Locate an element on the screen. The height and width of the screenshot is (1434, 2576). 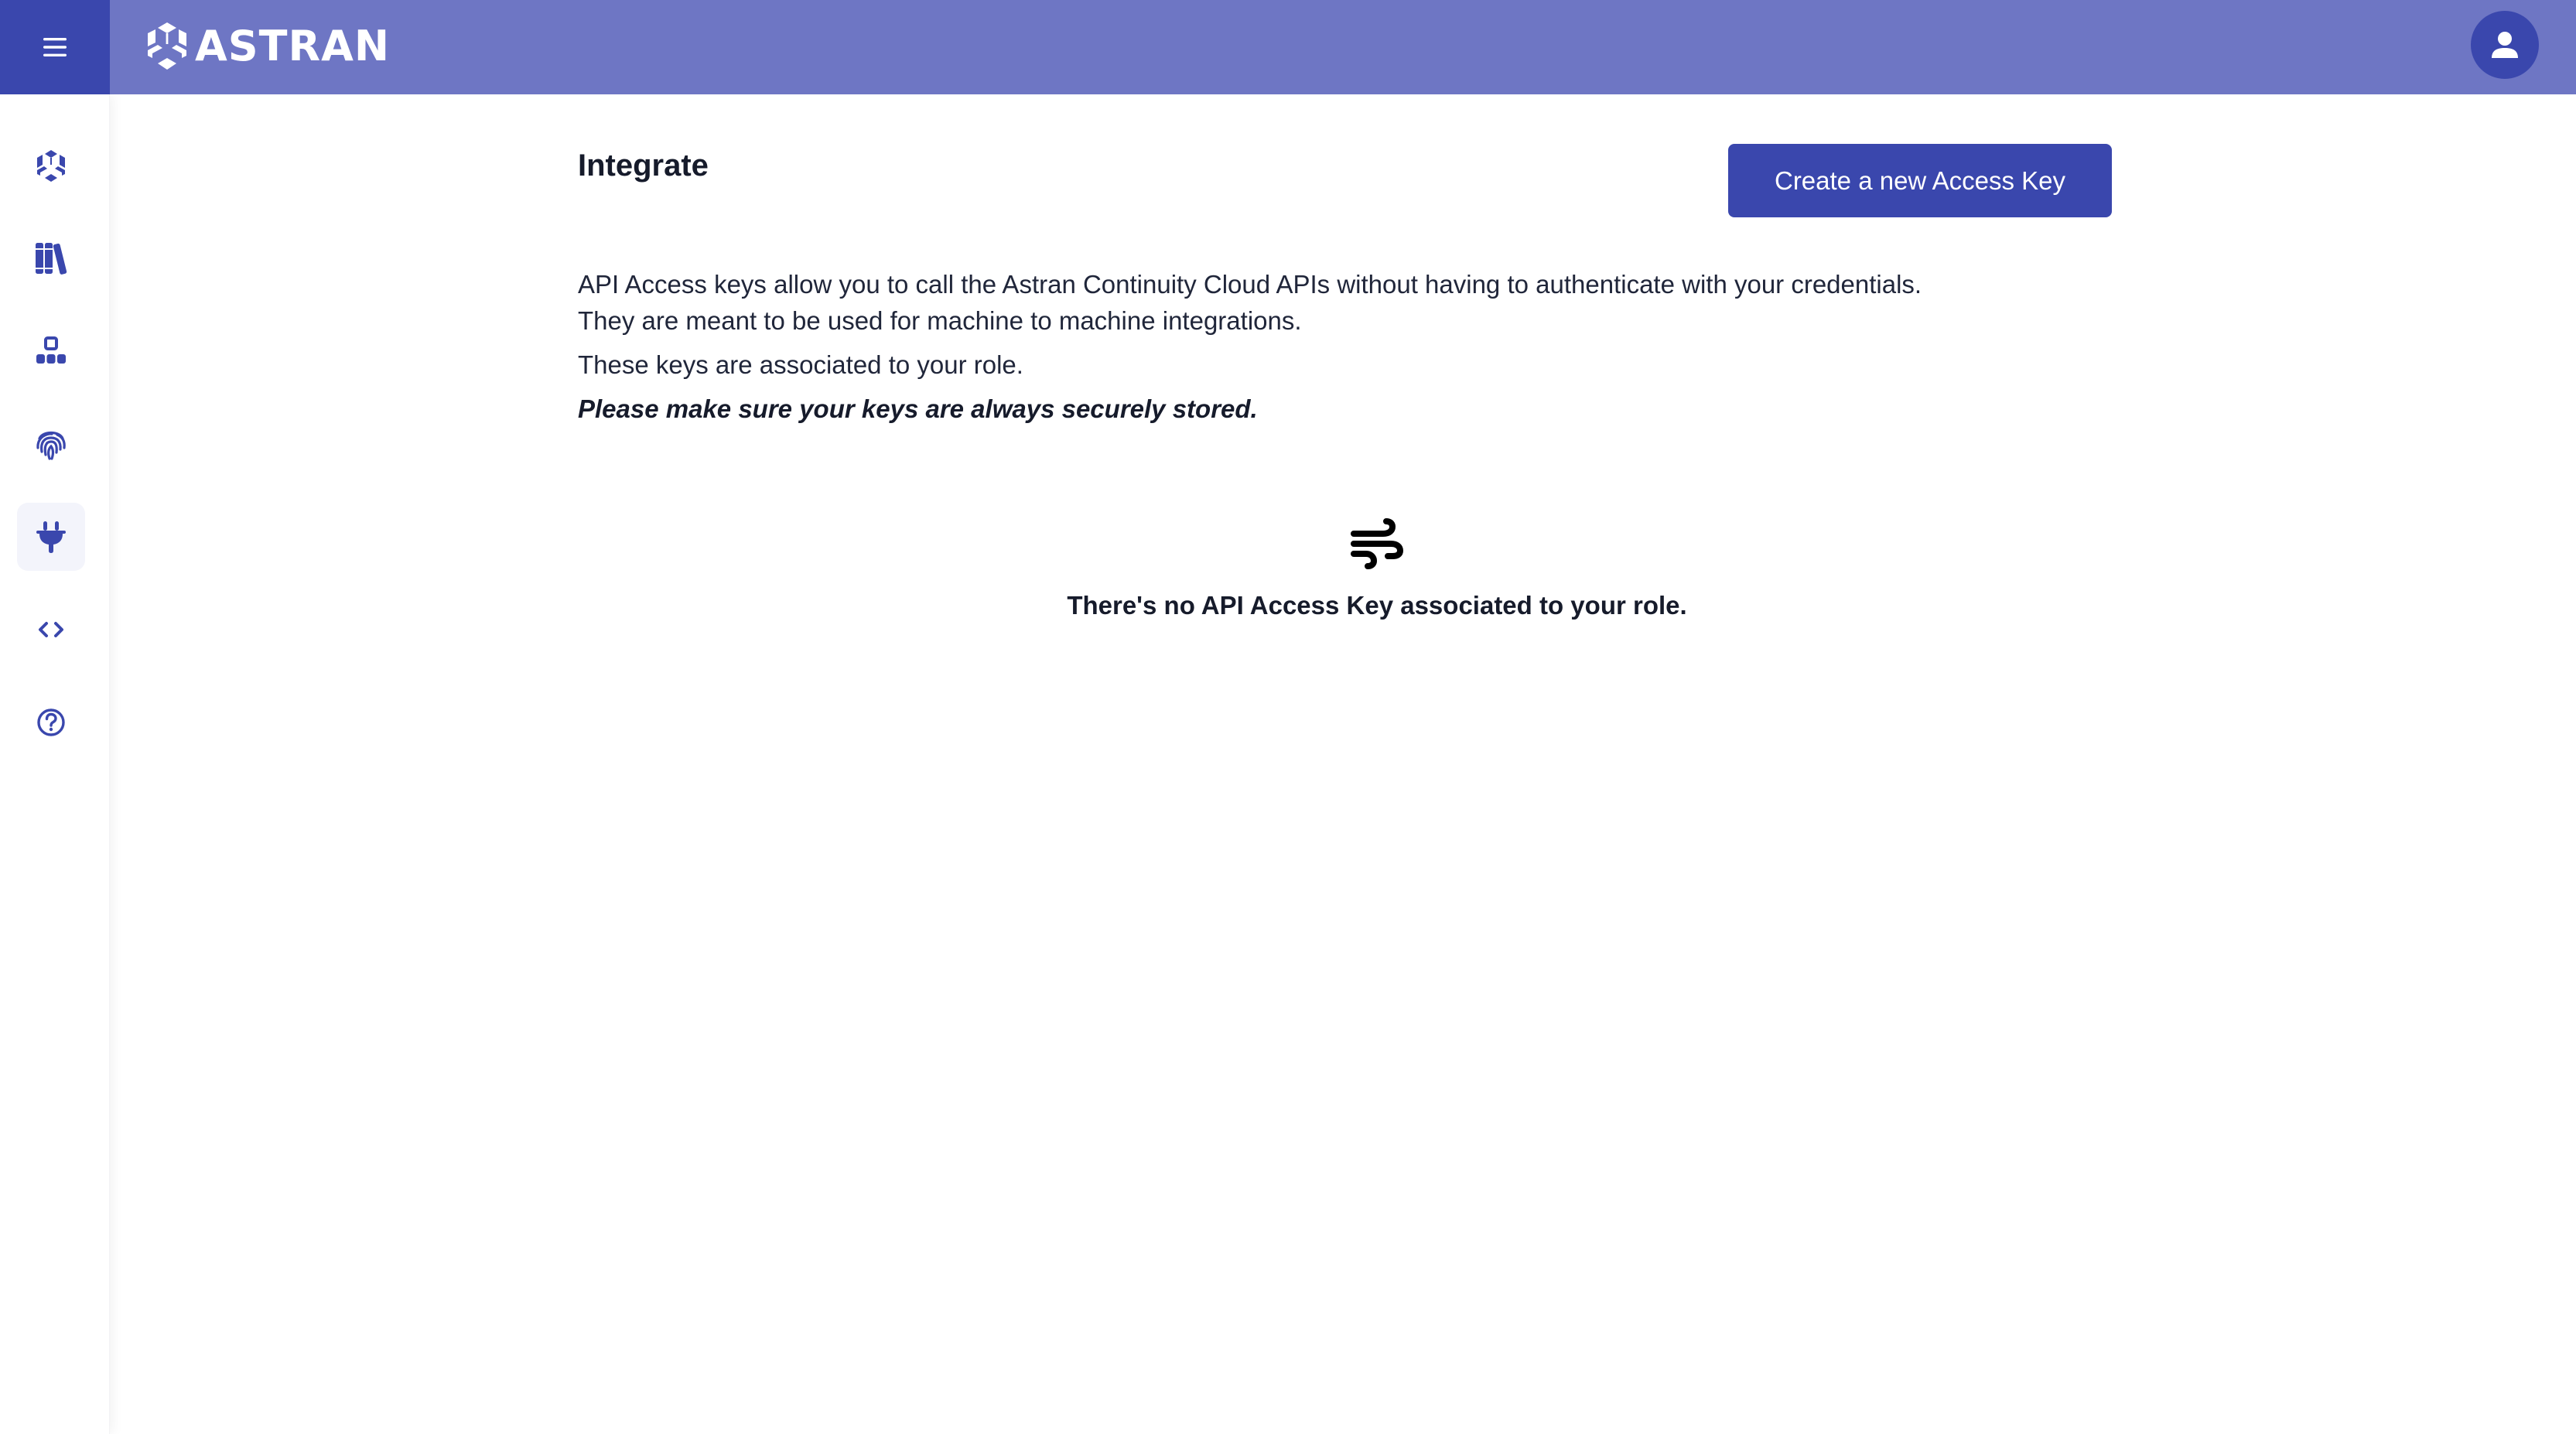
help-circle-icon is located at coordinates (51, 722).